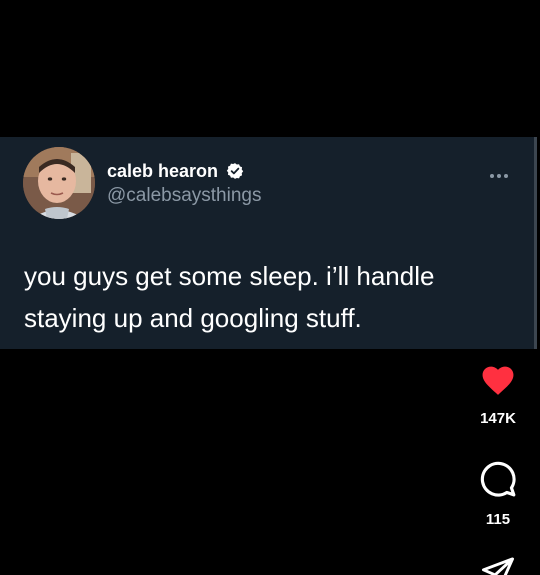  I want to click on like-count: 147K, so click(498, 418).